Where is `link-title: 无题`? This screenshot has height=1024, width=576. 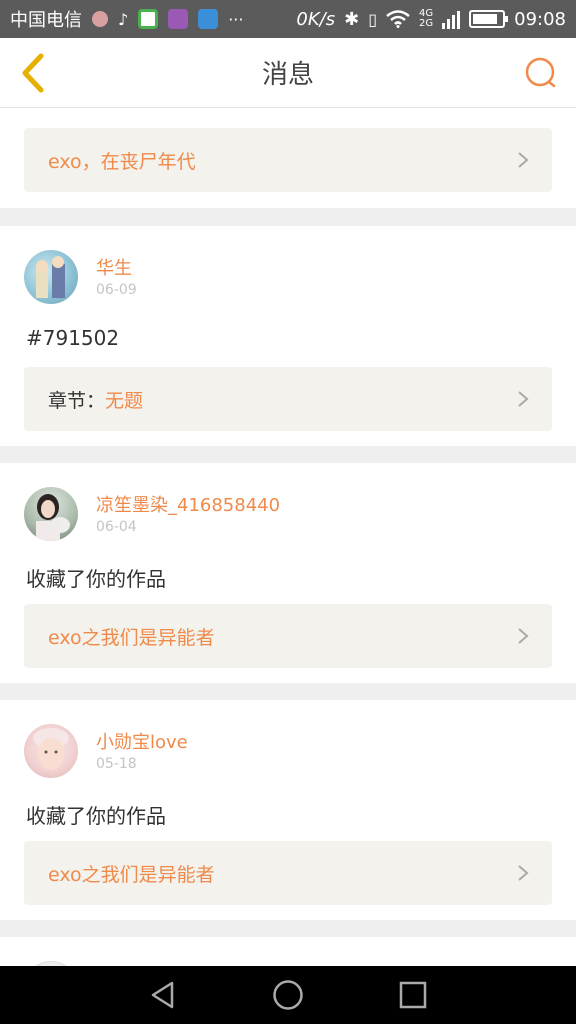 link-title: 无题 is located at coordinates (124, 400).